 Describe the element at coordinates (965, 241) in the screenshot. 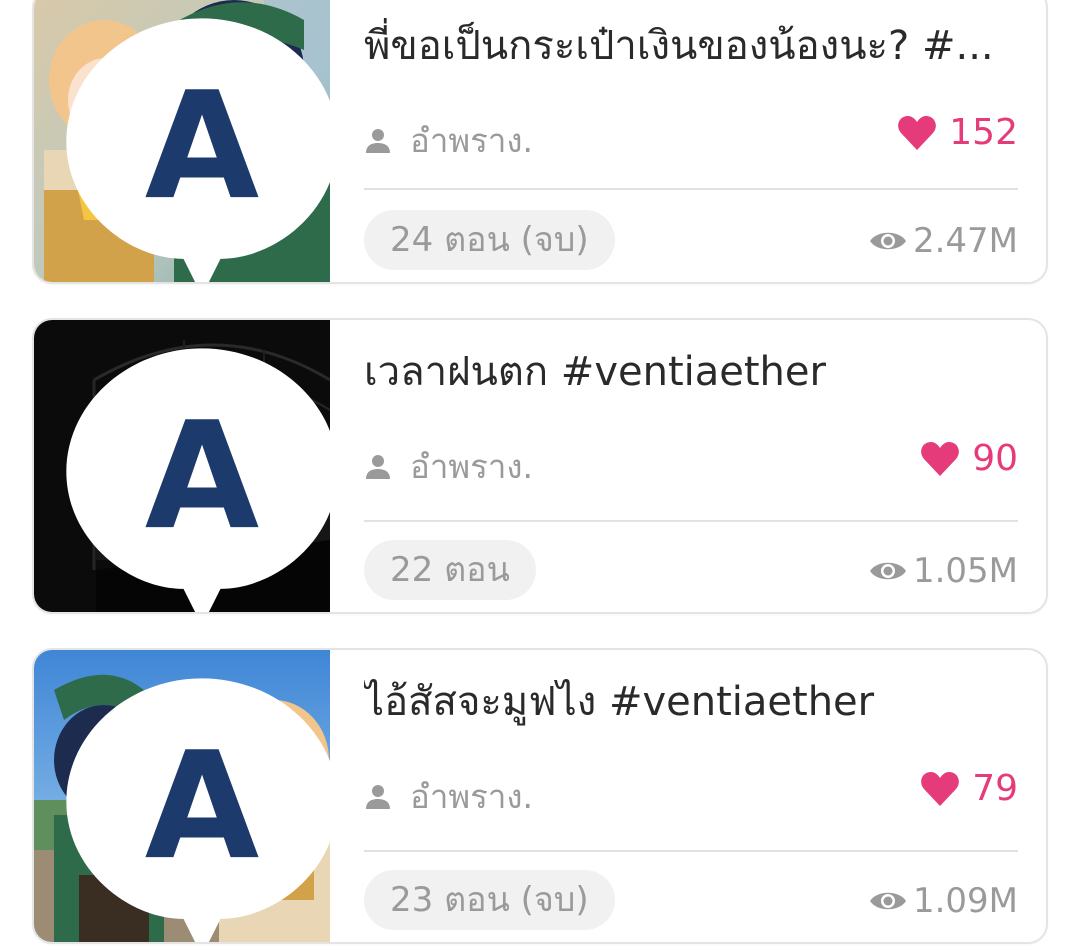

I see `view-count-value: 2.47M` at that location.